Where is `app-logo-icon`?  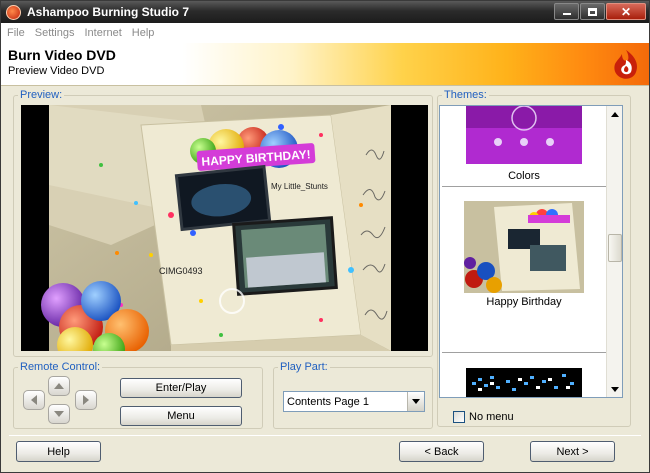 app-logo-icon is located at coordinates (13, 12).